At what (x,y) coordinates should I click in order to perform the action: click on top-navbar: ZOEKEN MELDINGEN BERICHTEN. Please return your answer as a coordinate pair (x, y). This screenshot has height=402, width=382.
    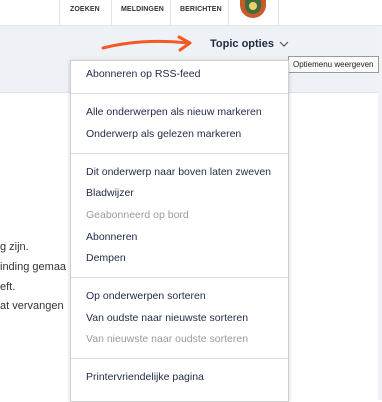
    Looking at the image, I should click on (191, 13).